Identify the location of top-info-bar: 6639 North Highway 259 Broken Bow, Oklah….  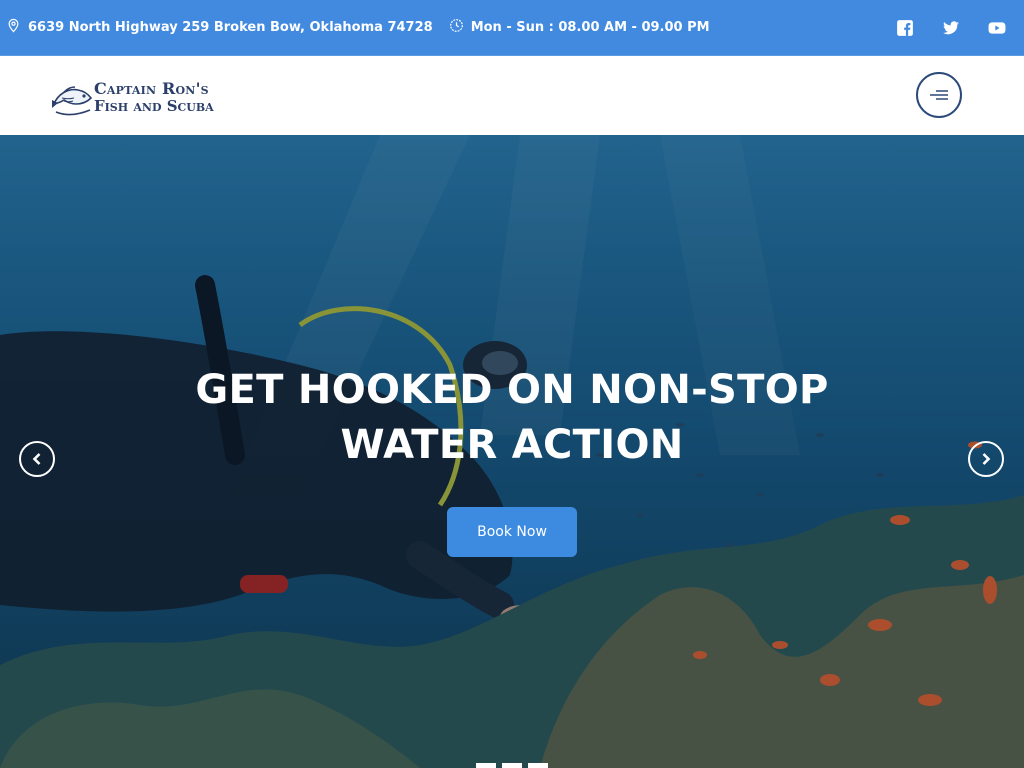
(512, 28).